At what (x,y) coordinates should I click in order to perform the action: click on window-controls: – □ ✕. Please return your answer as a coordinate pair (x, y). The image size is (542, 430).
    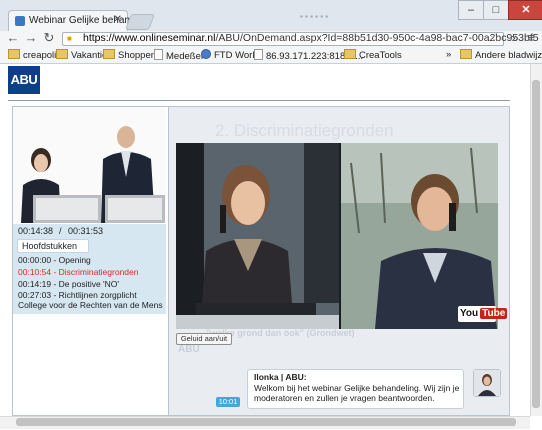
    Looking at the image, I should click on (500, 10).